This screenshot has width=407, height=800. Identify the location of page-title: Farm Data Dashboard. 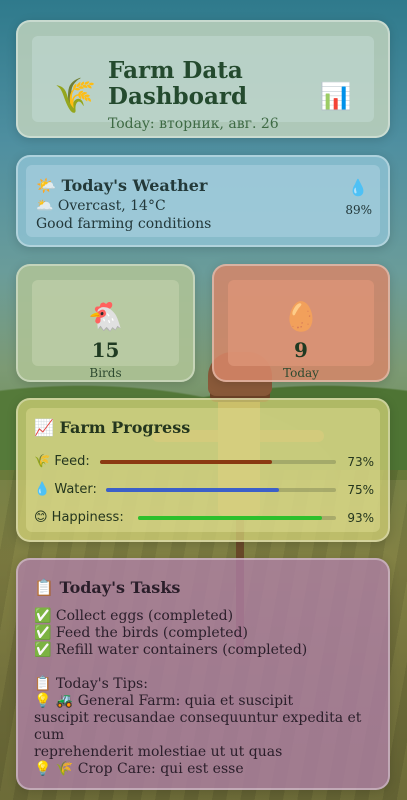
(178, 84).